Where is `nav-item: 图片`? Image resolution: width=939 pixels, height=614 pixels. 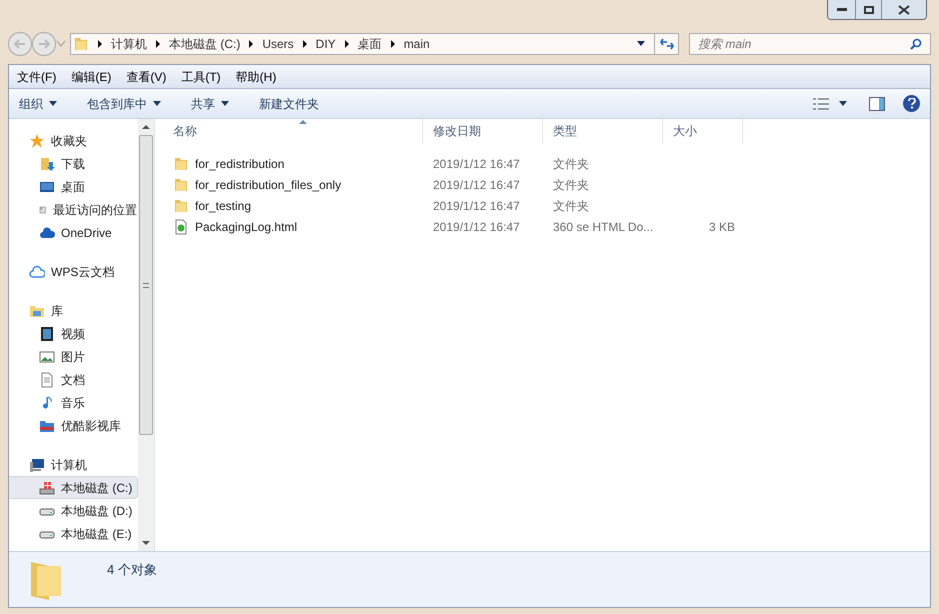
nav-item: 图片 is located at coordinates (73, 356).